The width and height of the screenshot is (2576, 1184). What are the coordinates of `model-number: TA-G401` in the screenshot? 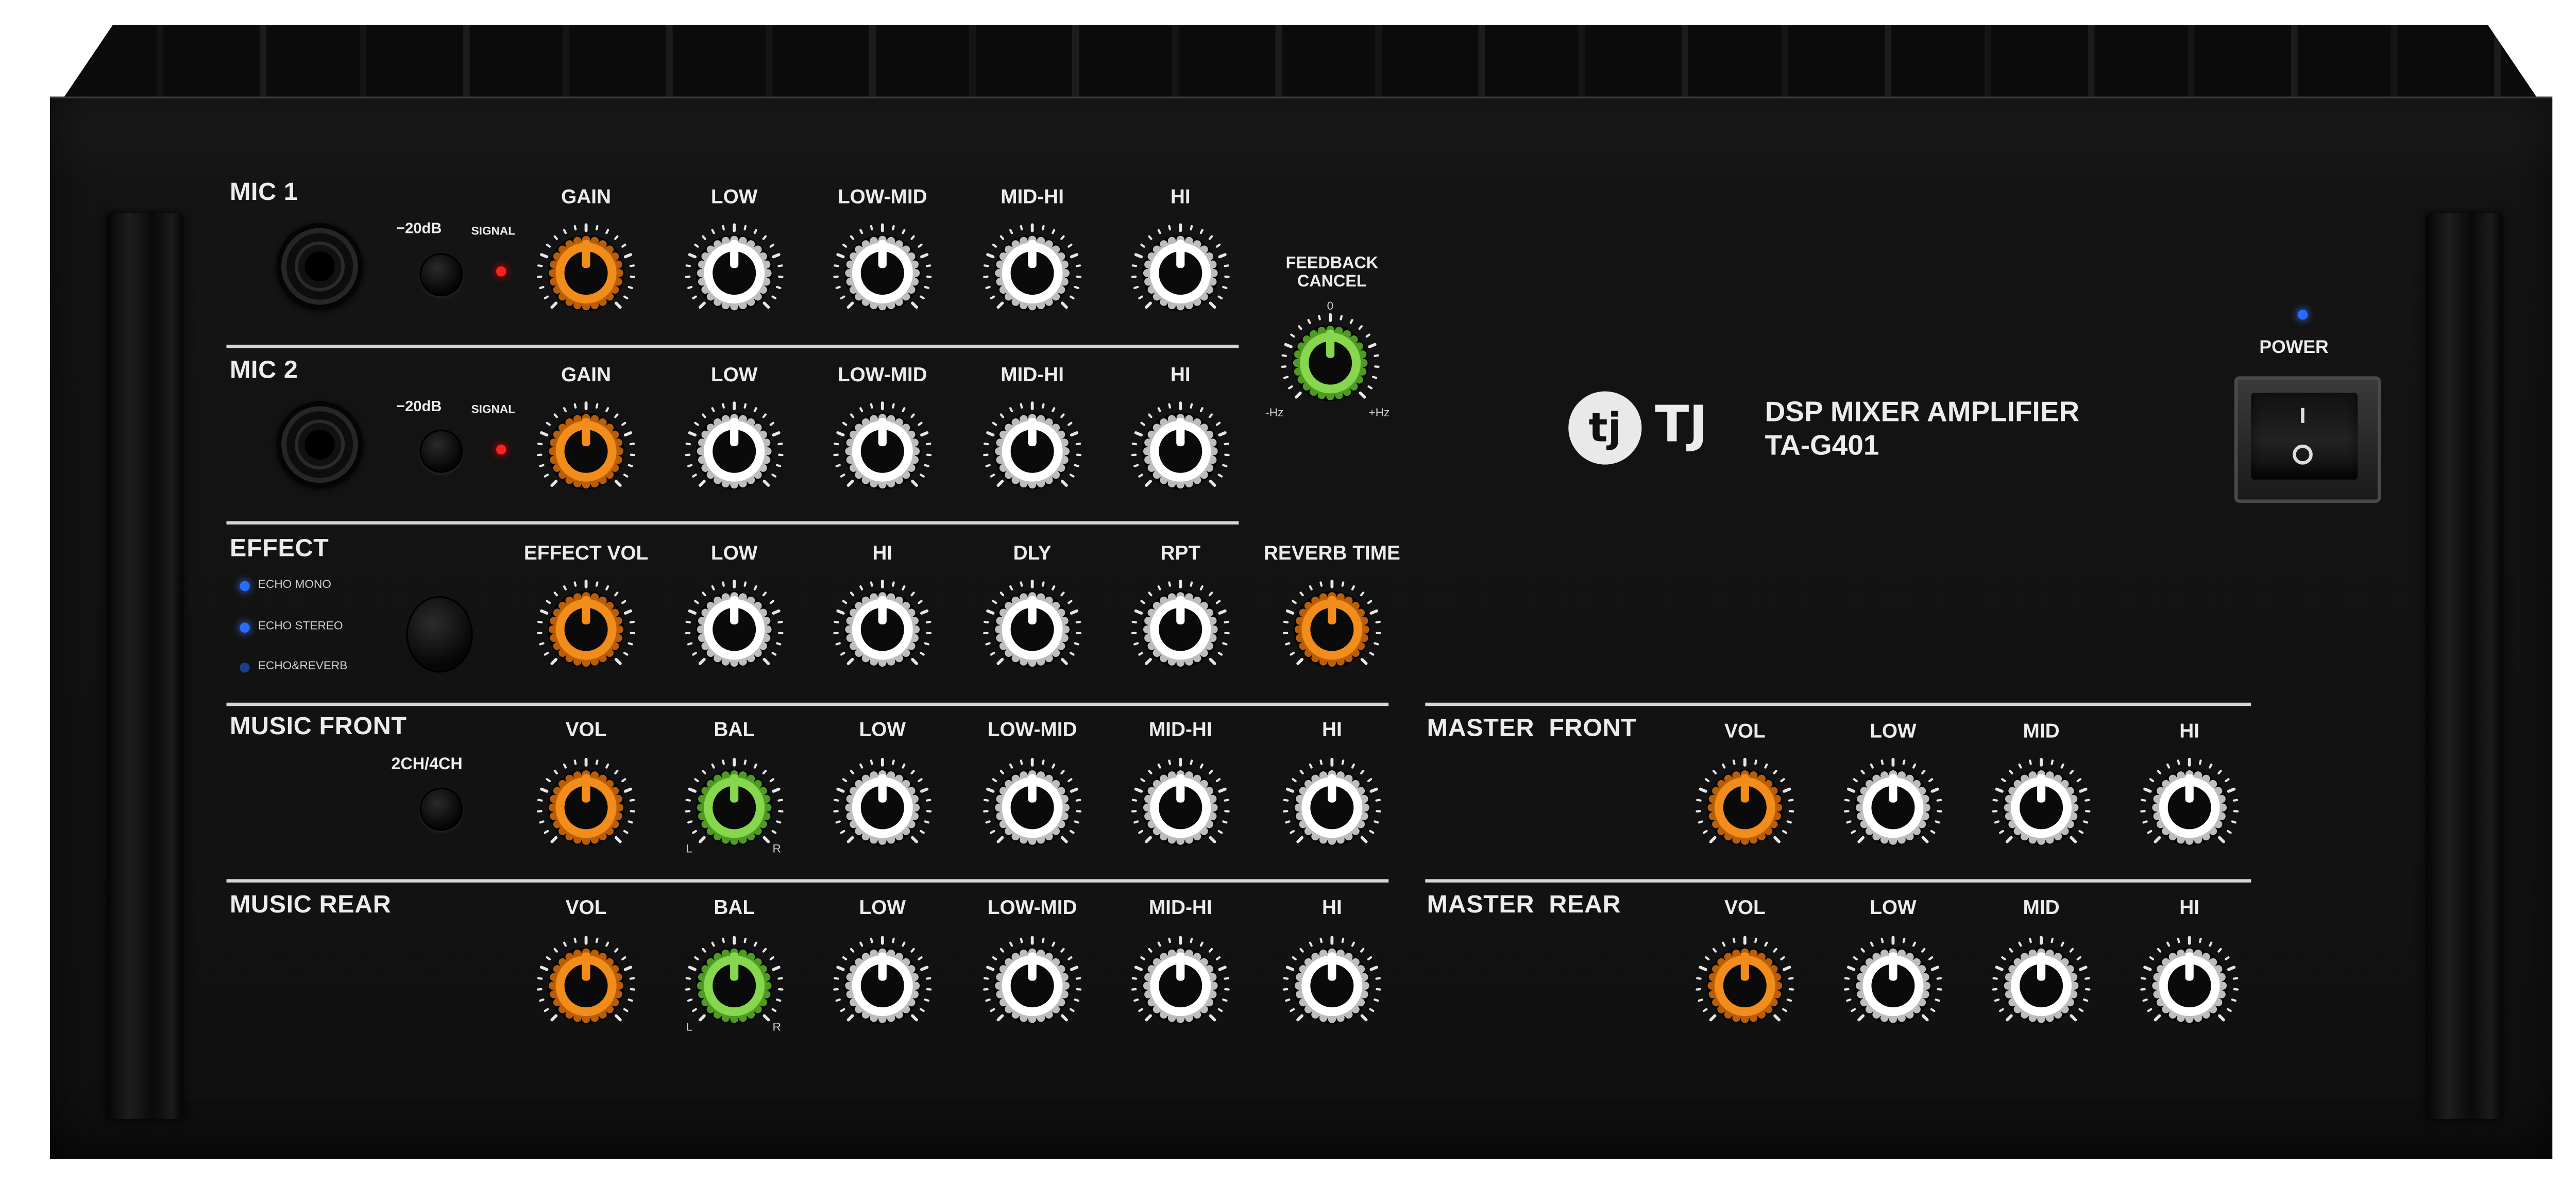 It's located at (1822, 445).